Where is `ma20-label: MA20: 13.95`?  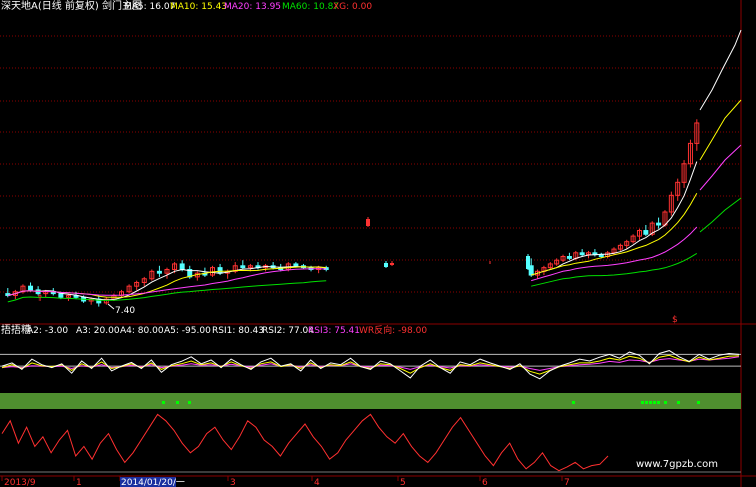 ma20-label: MA20: 13.95 is located at coordinates (252, 7).